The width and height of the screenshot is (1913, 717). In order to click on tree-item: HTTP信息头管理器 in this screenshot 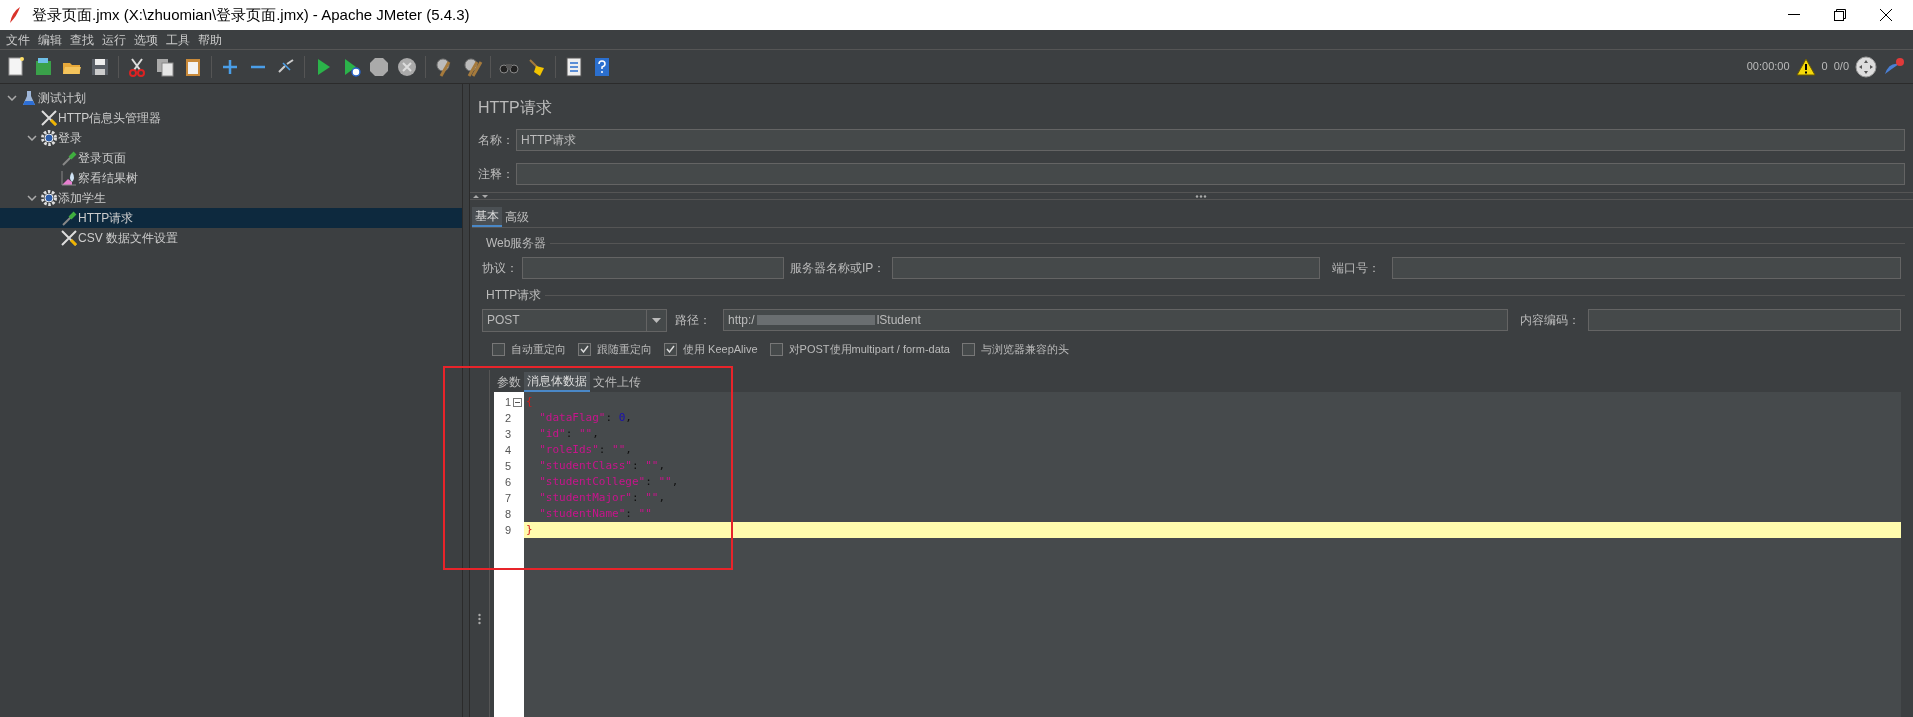, I will do `click(231, 118)`.